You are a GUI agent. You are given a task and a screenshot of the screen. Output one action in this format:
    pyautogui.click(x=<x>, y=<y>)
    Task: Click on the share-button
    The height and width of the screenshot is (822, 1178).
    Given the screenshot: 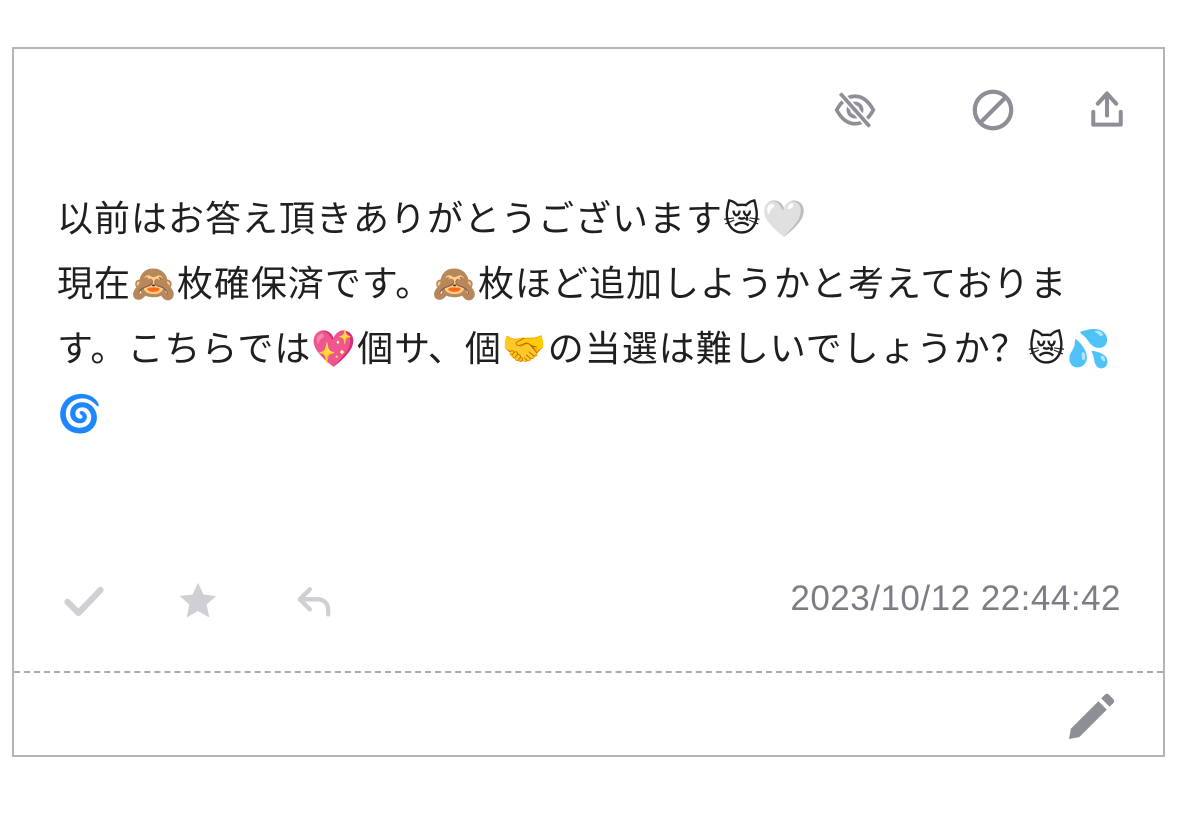 What is the action you would take?
    pyautogui.click(x=1107, y=110)
    